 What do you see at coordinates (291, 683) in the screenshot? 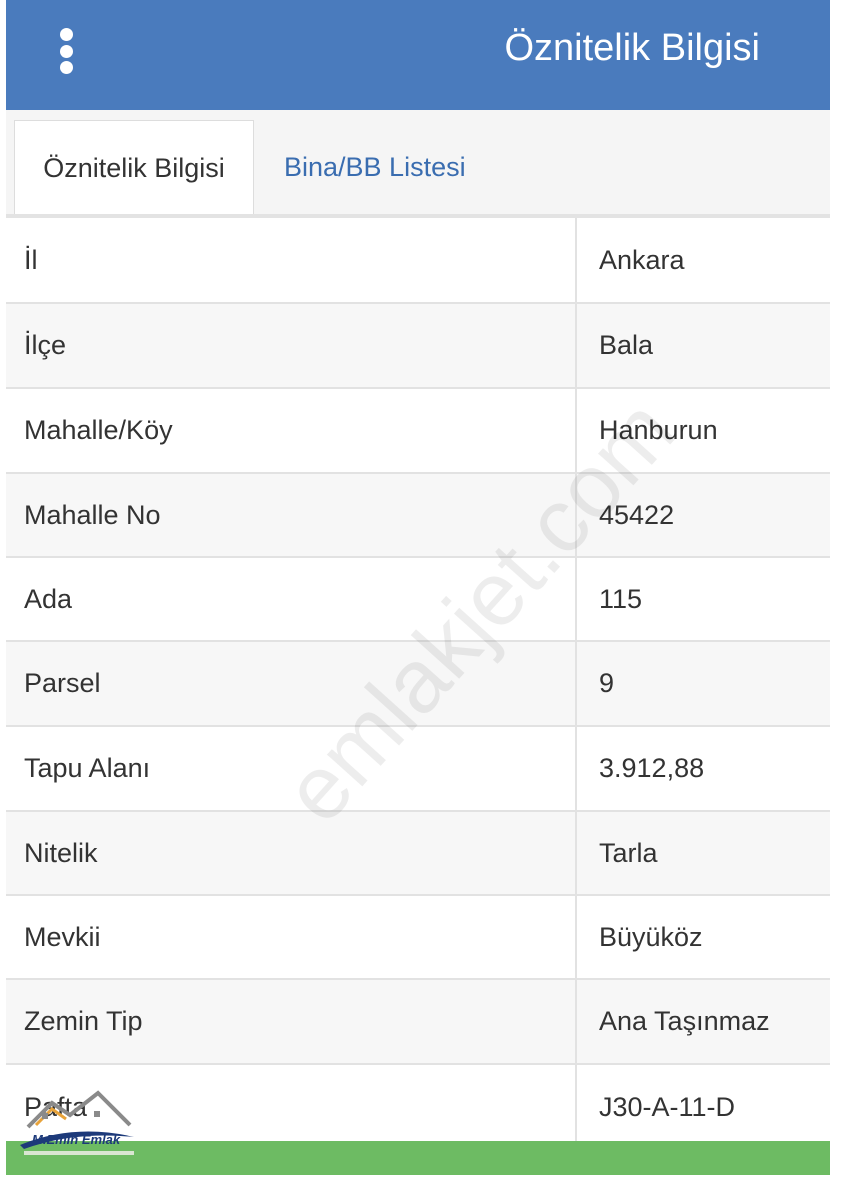
I see `row-label: Parsel` at bounding box center [291, 683].